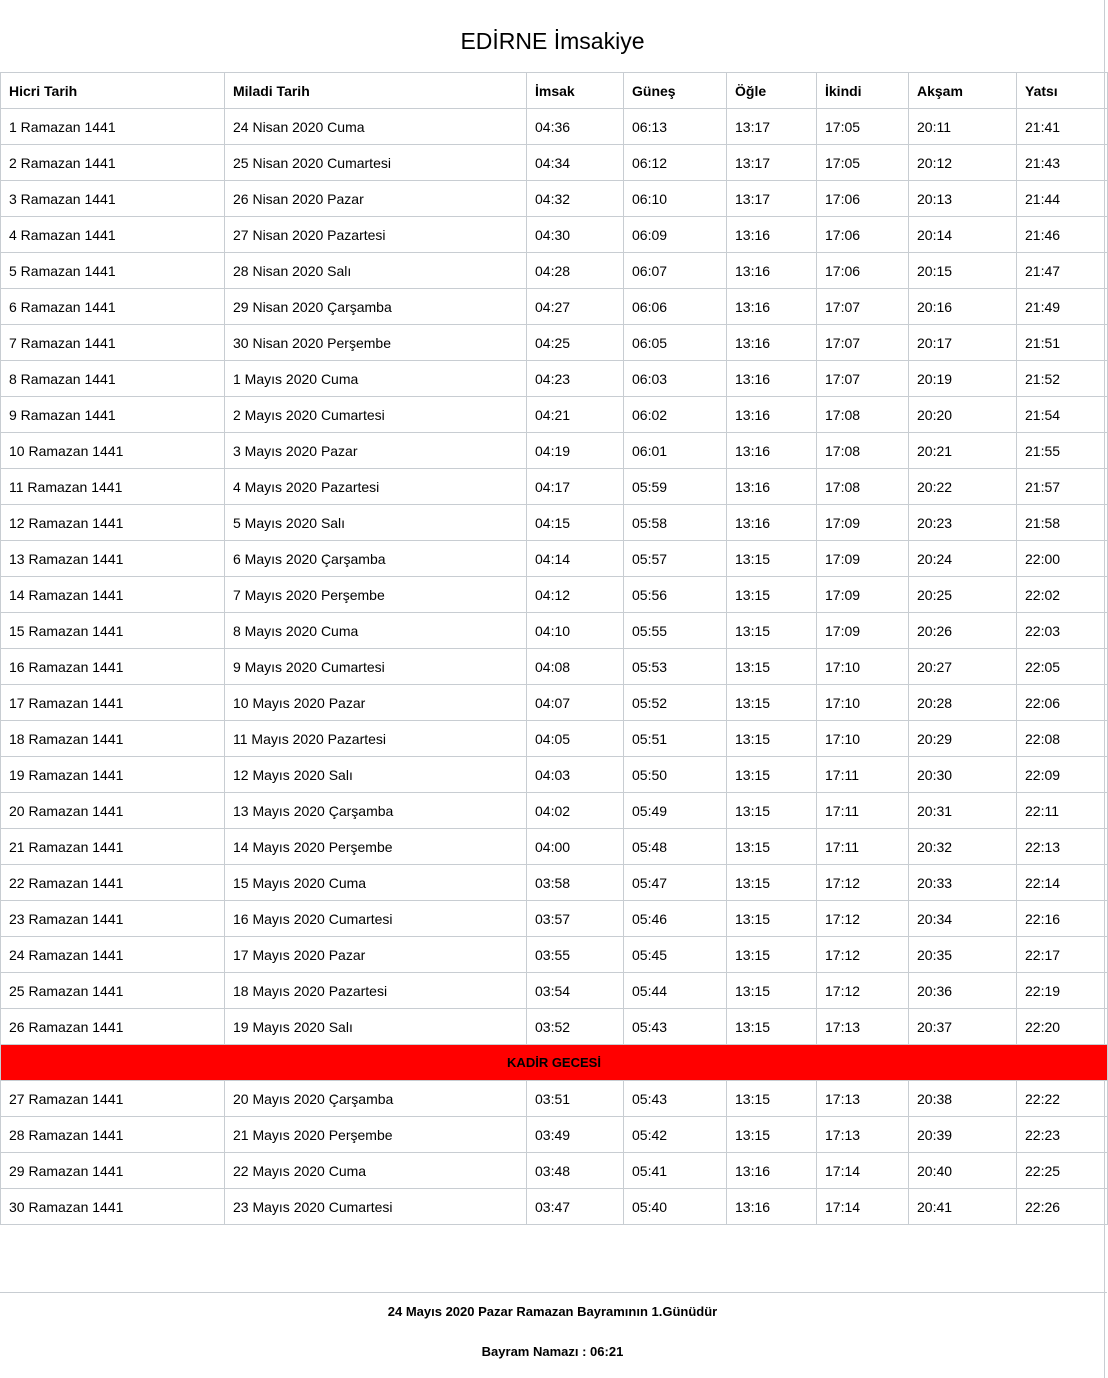 The image size is (1108, 1378). Describe the element at coordinates (962, 1134) in the screenshot. I see `aksam-cell: 20:39` at that location.